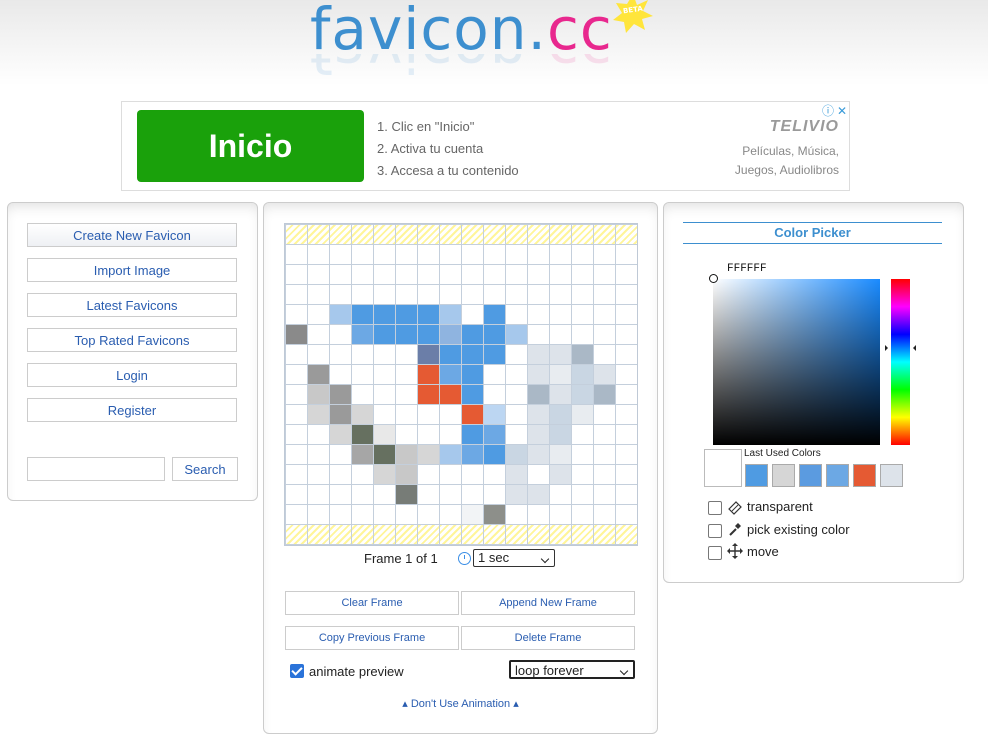 This screenshot has width=988, height=734. Describe the element at coordinates (548, 603) in the screenshot. I see `append-new-frame-button: Append New Frame` at that location.